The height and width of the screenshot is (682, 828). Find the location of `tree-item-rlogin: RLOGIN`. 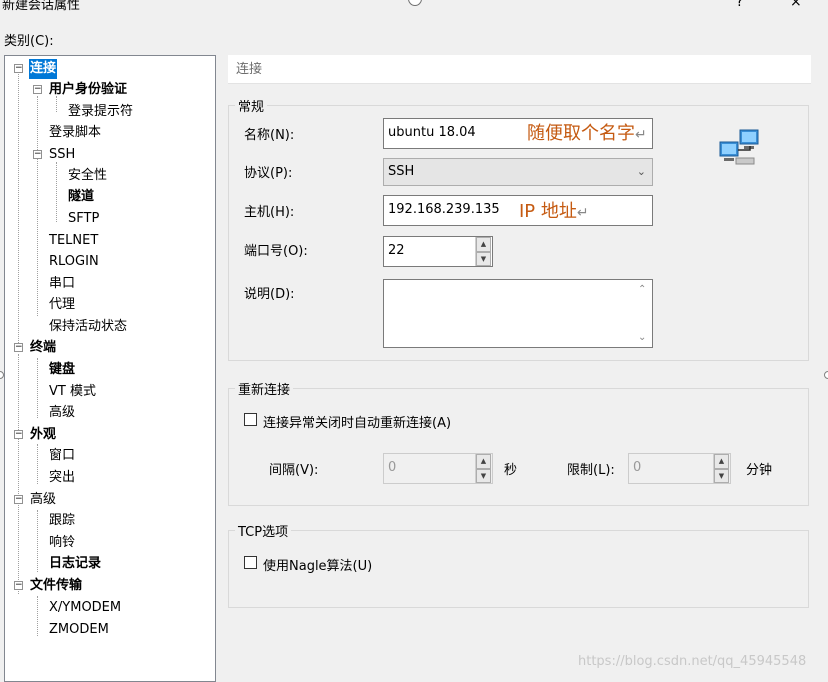

tree-item-rlogin: RLOGIN is located at coordinates (110, 262).